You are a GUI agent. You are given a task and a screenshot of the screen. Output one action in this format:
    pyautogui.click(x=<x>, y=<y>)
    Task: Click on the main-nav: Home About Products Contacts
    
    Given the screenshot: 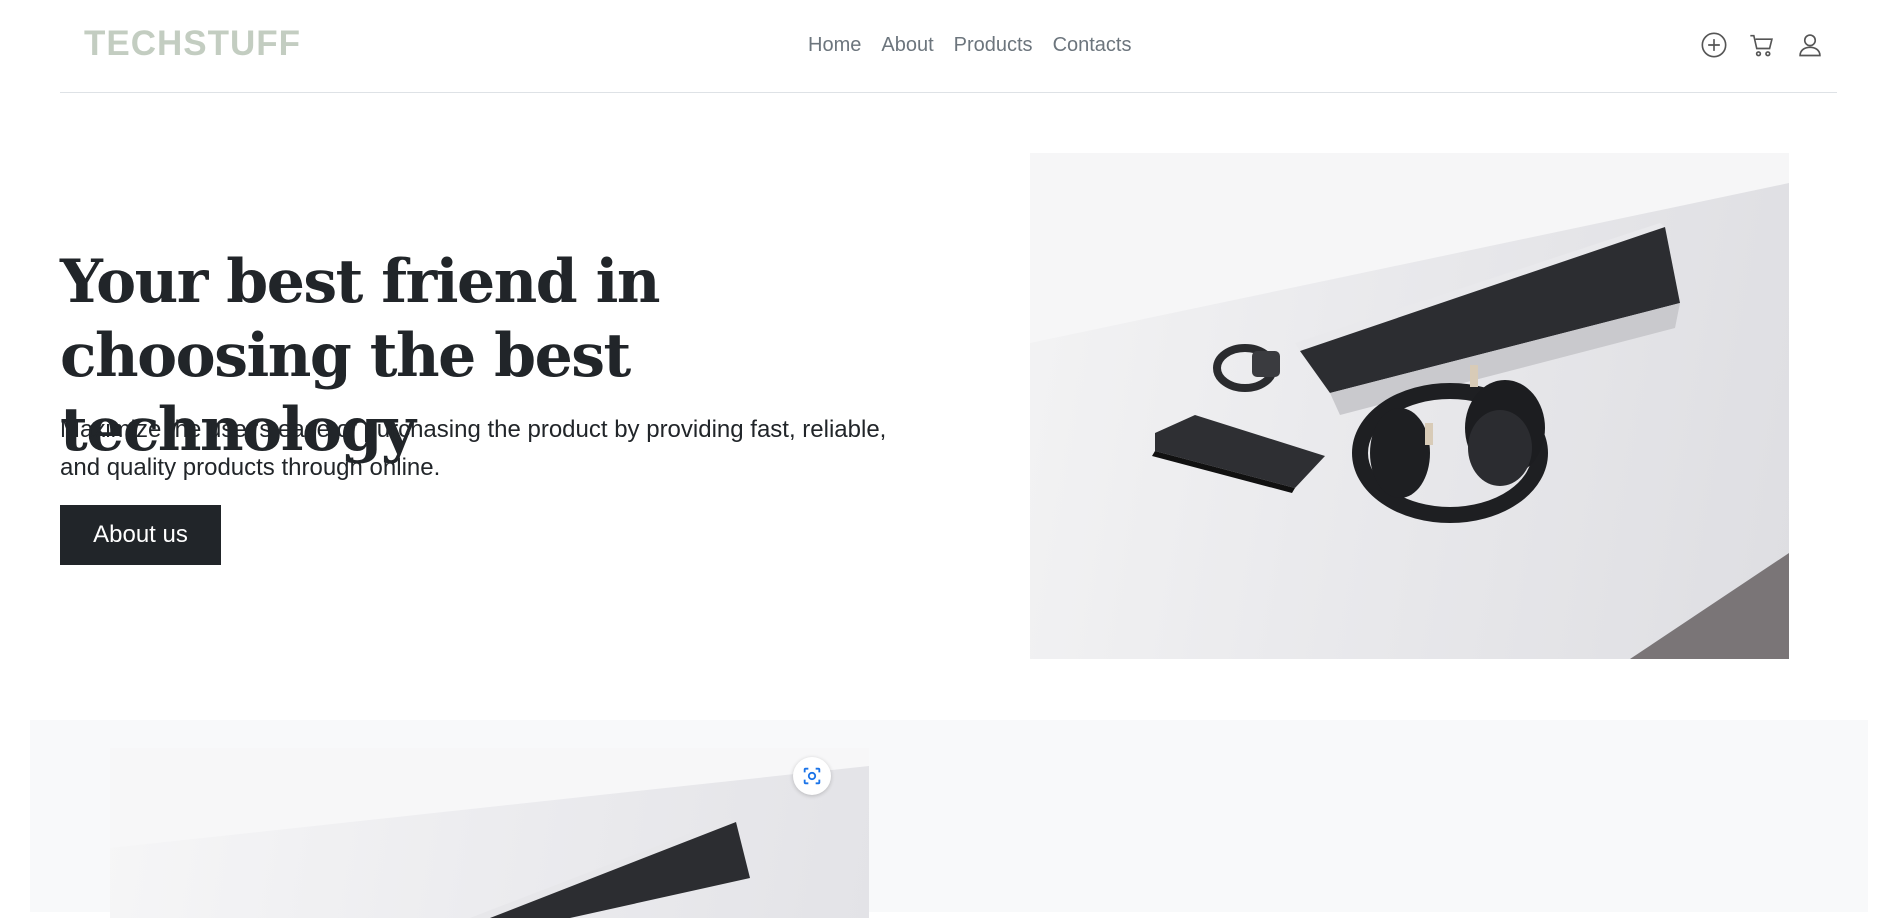 What is the action you would take?
    pyautogui.click(x=970, y=45)
    